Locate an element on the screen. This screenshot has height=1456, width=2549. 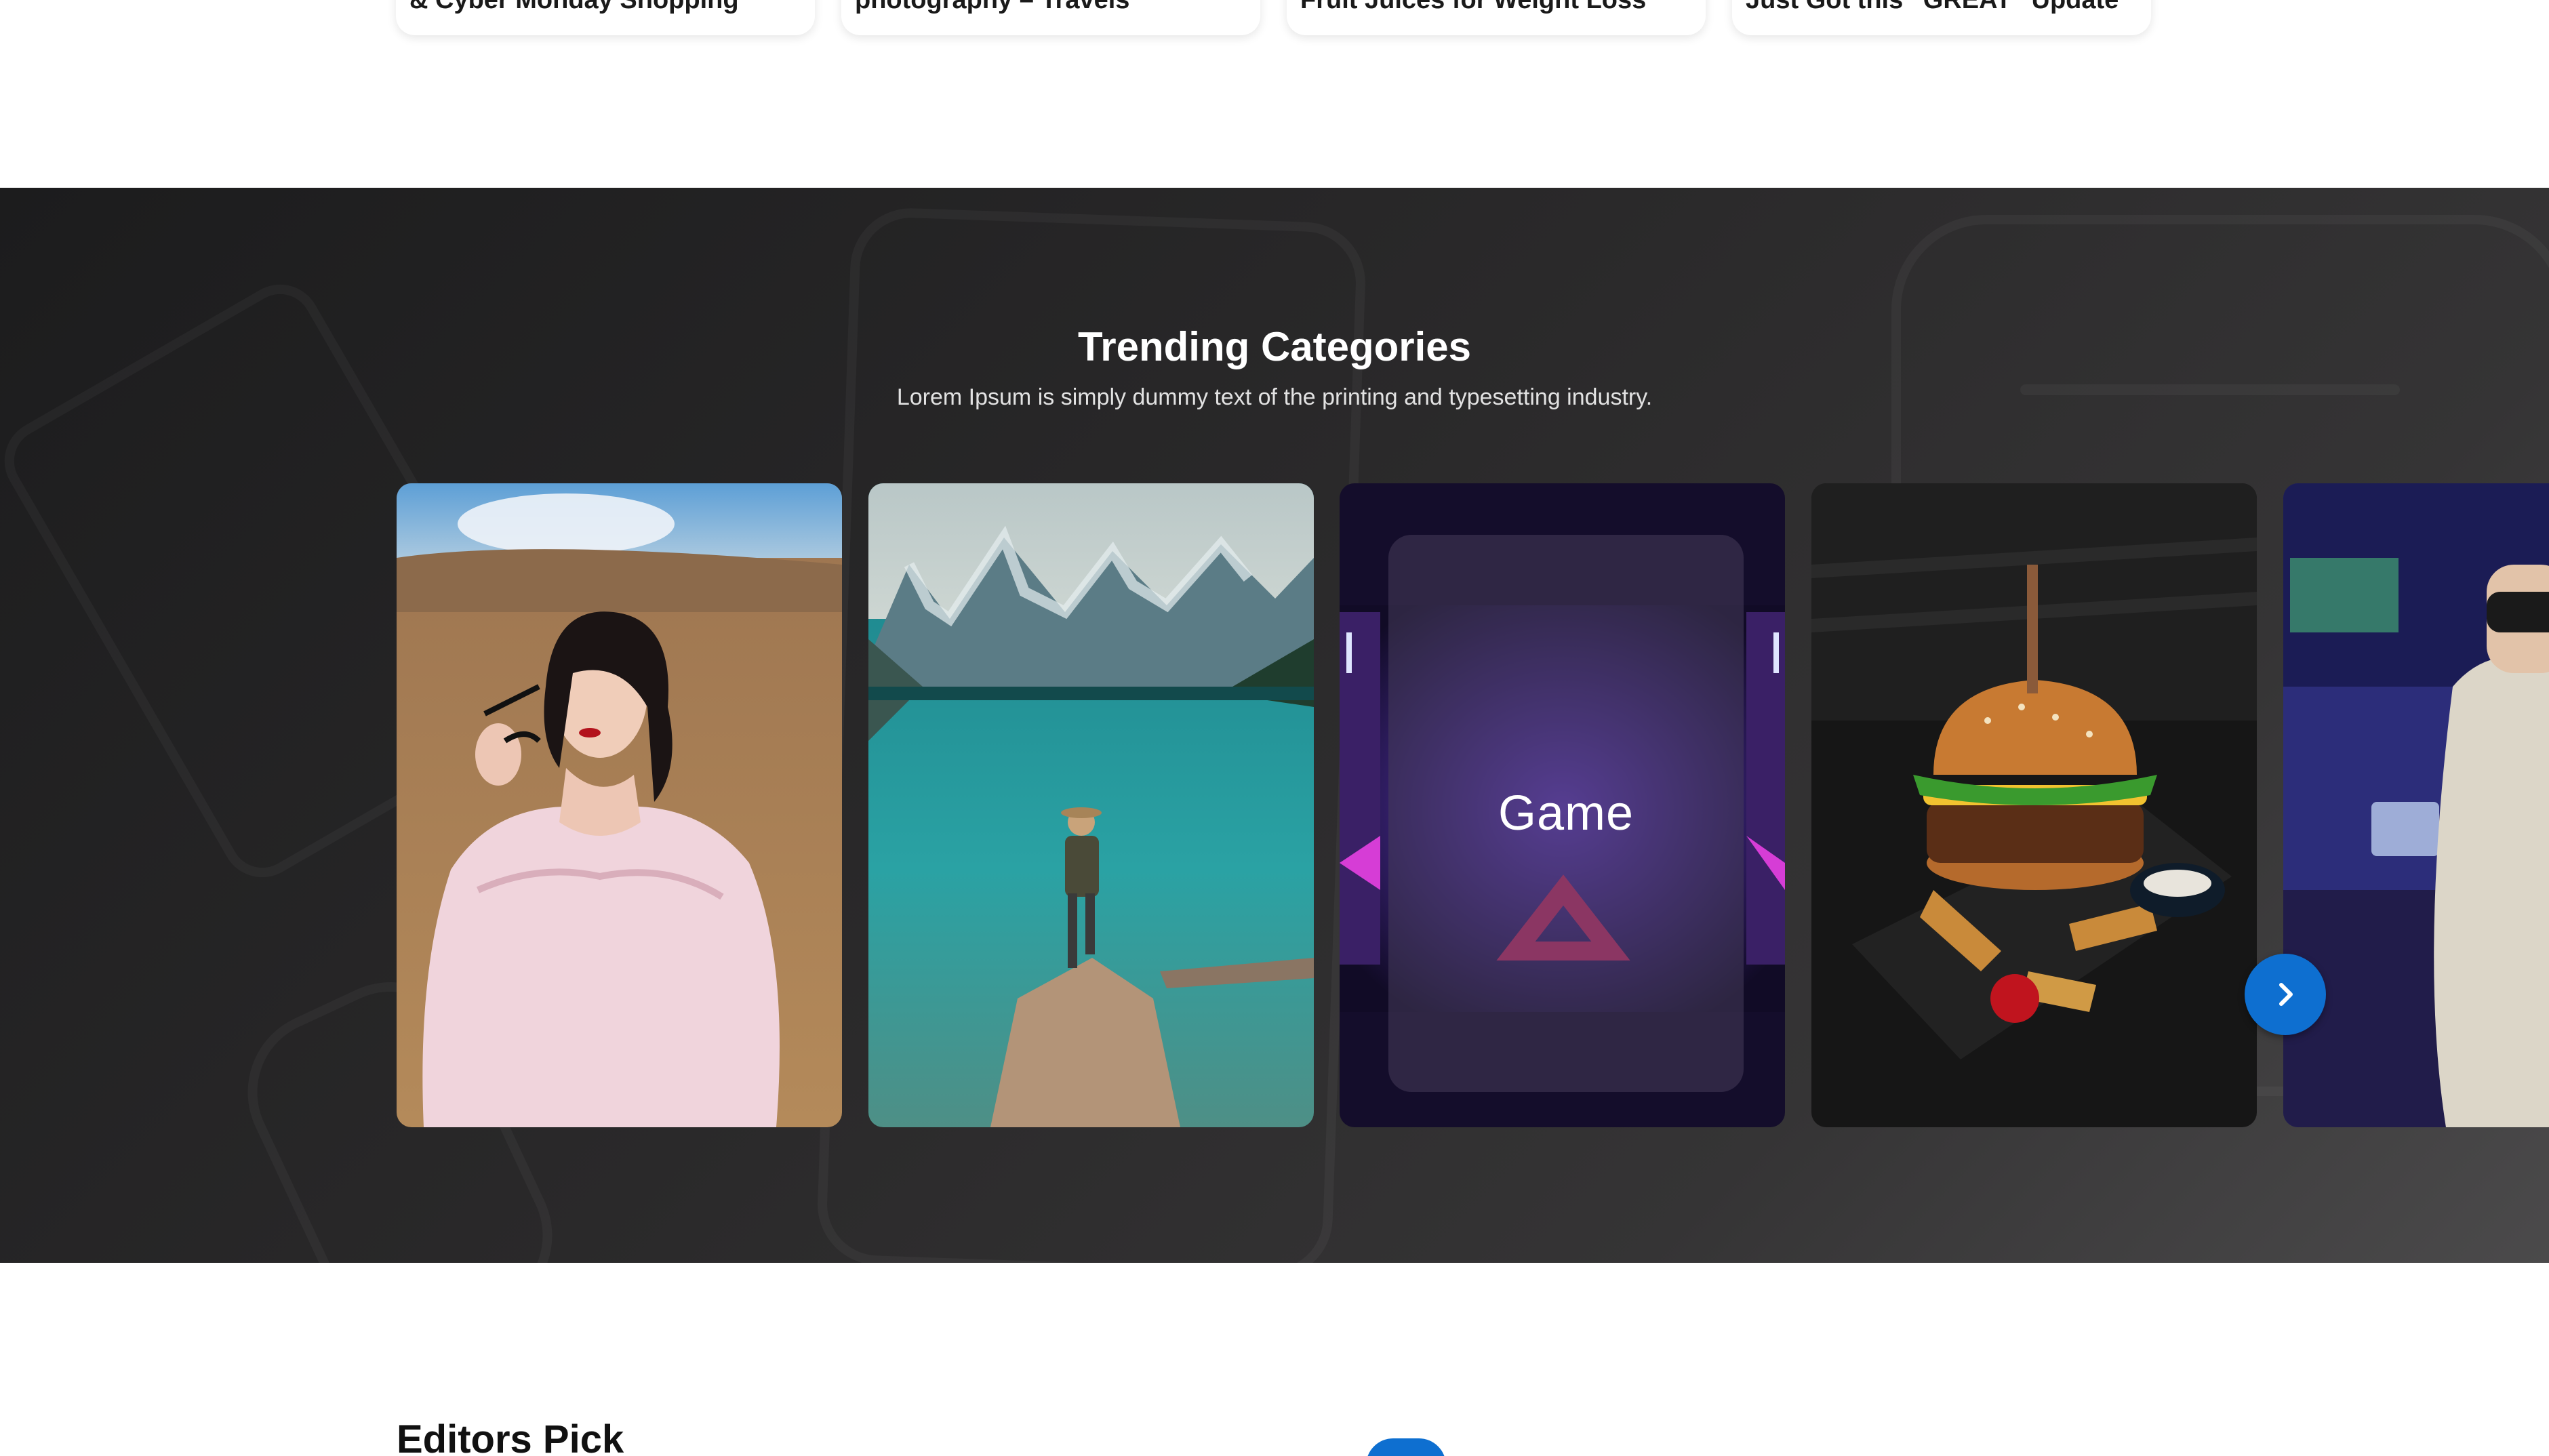
blog-card-title: photography – Travels is located at coordinates (992, 7).